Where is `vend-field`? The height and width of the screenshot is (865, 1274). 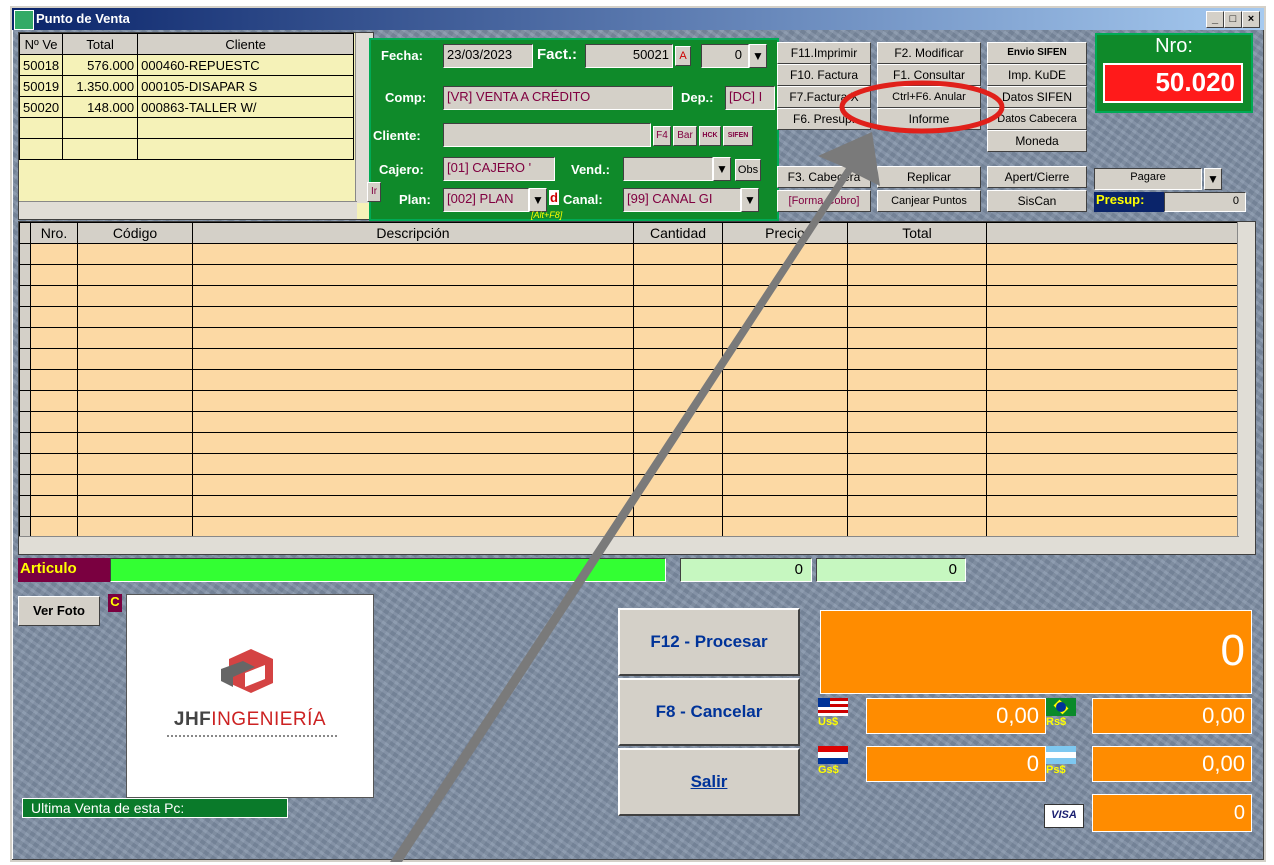 vend-field is located at coordinates (668, 169).